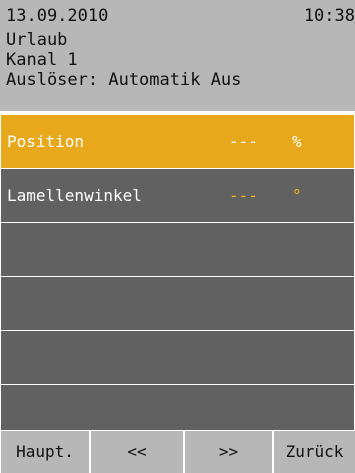 The image size is (355, 473). I want to click on list-item-label: Lamellenwinkel, so click(74, 195).